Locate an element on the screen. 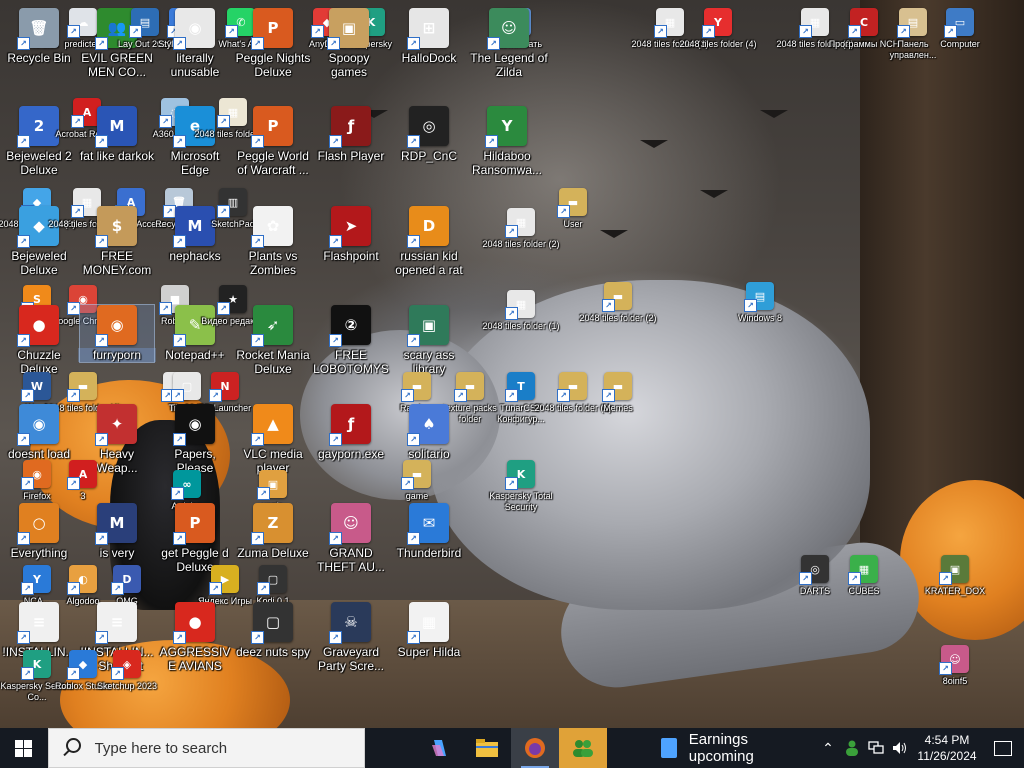  taskbar-app-firefox is located at coordinates (534, 748).